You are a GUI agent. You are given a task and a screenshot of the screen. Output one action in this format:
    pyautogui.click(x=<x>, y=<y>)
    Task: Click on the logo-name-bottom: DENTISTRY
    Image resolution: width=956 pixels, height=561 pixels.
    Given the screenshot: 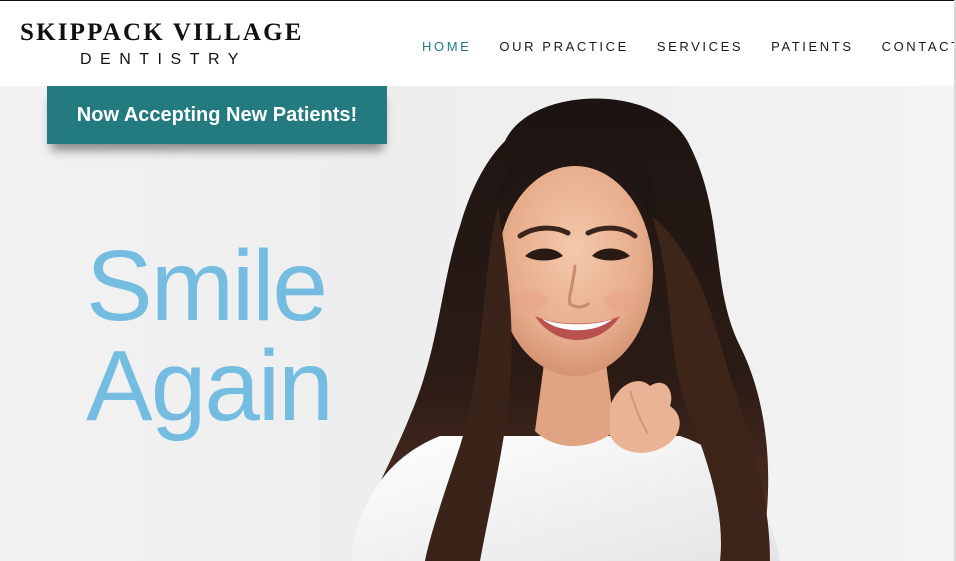 What is the action you would take?
    pyautogui.click(x=163, y=59)
    